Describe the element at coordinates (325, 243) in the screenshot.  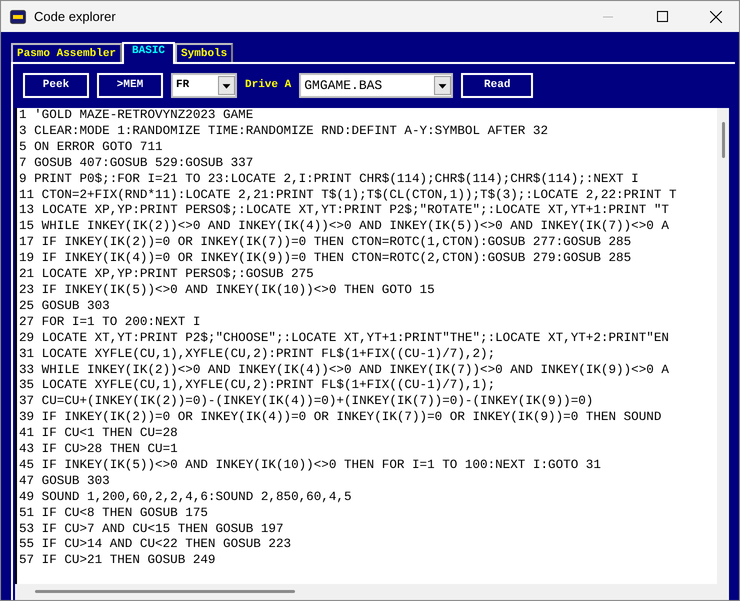
I see `code-line: 17 IF INKEY(IK(2))=0 OR INKEY(IK(7))=0 THEN CTON=ROTC(1,CTON):GOSUB 277:GOSUB 285` at that location.